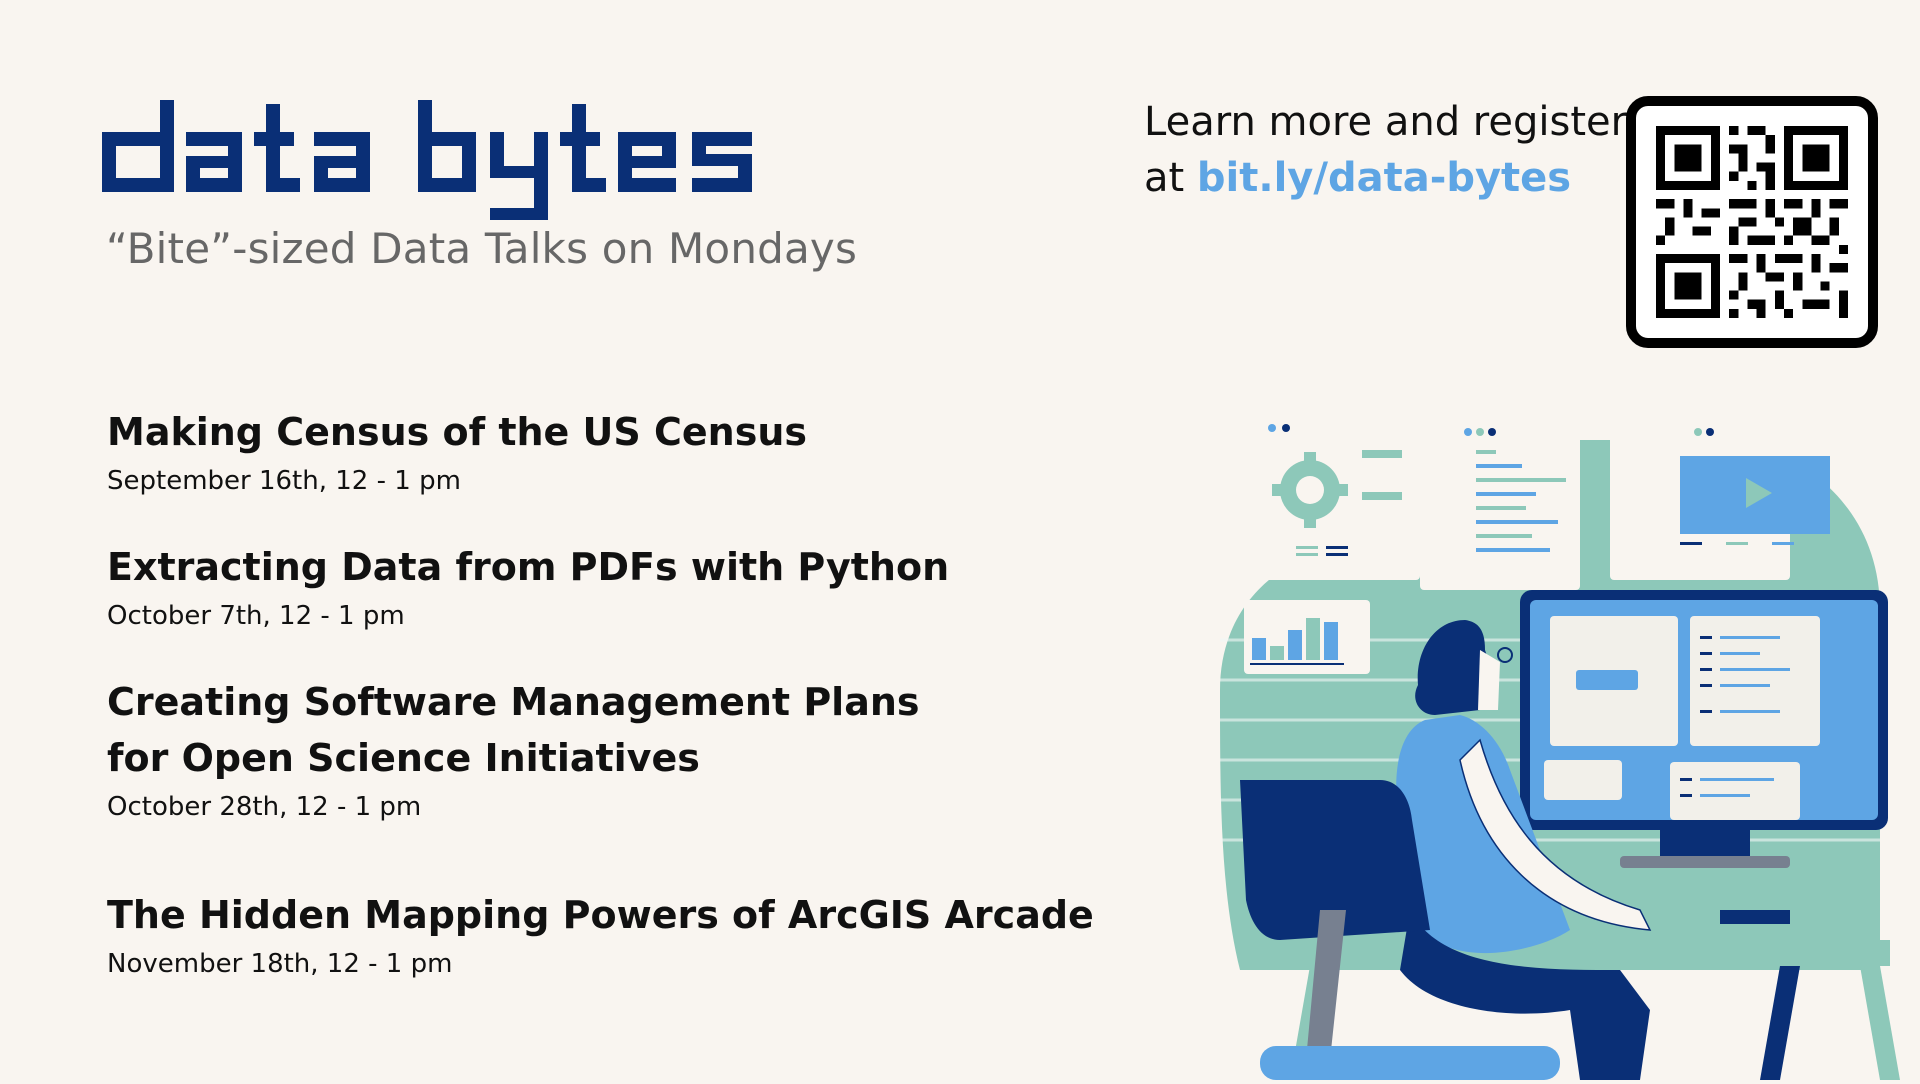  I want to click on qr-code-icon, so click(1752, 222).